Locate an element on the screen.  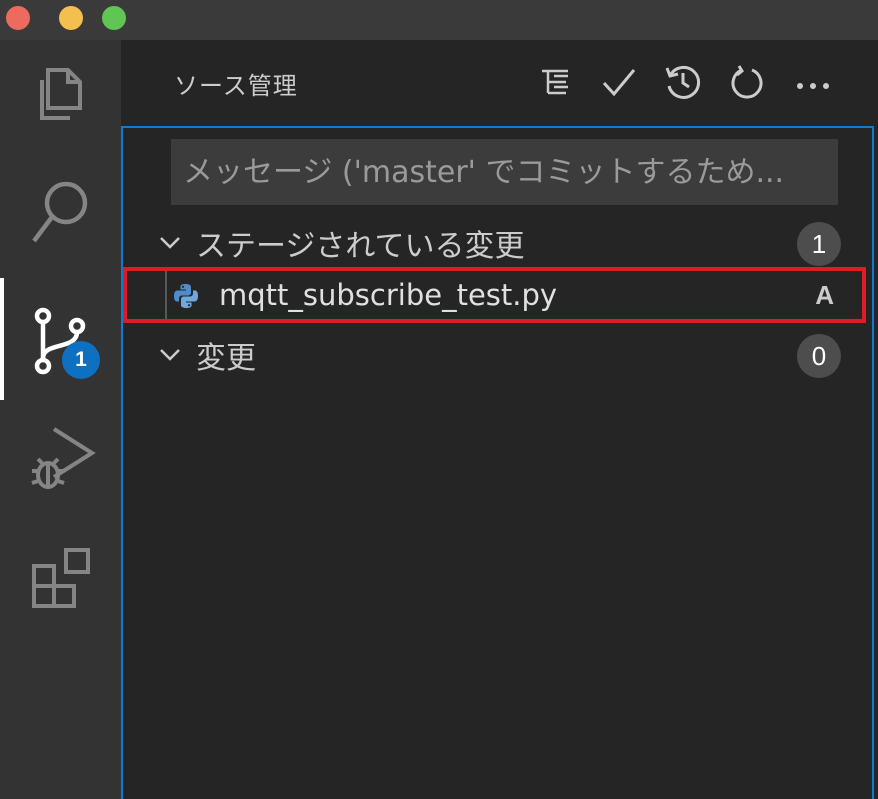
staged-changes-header: ステージされている変更 1 is located at coordinates (500, 243).